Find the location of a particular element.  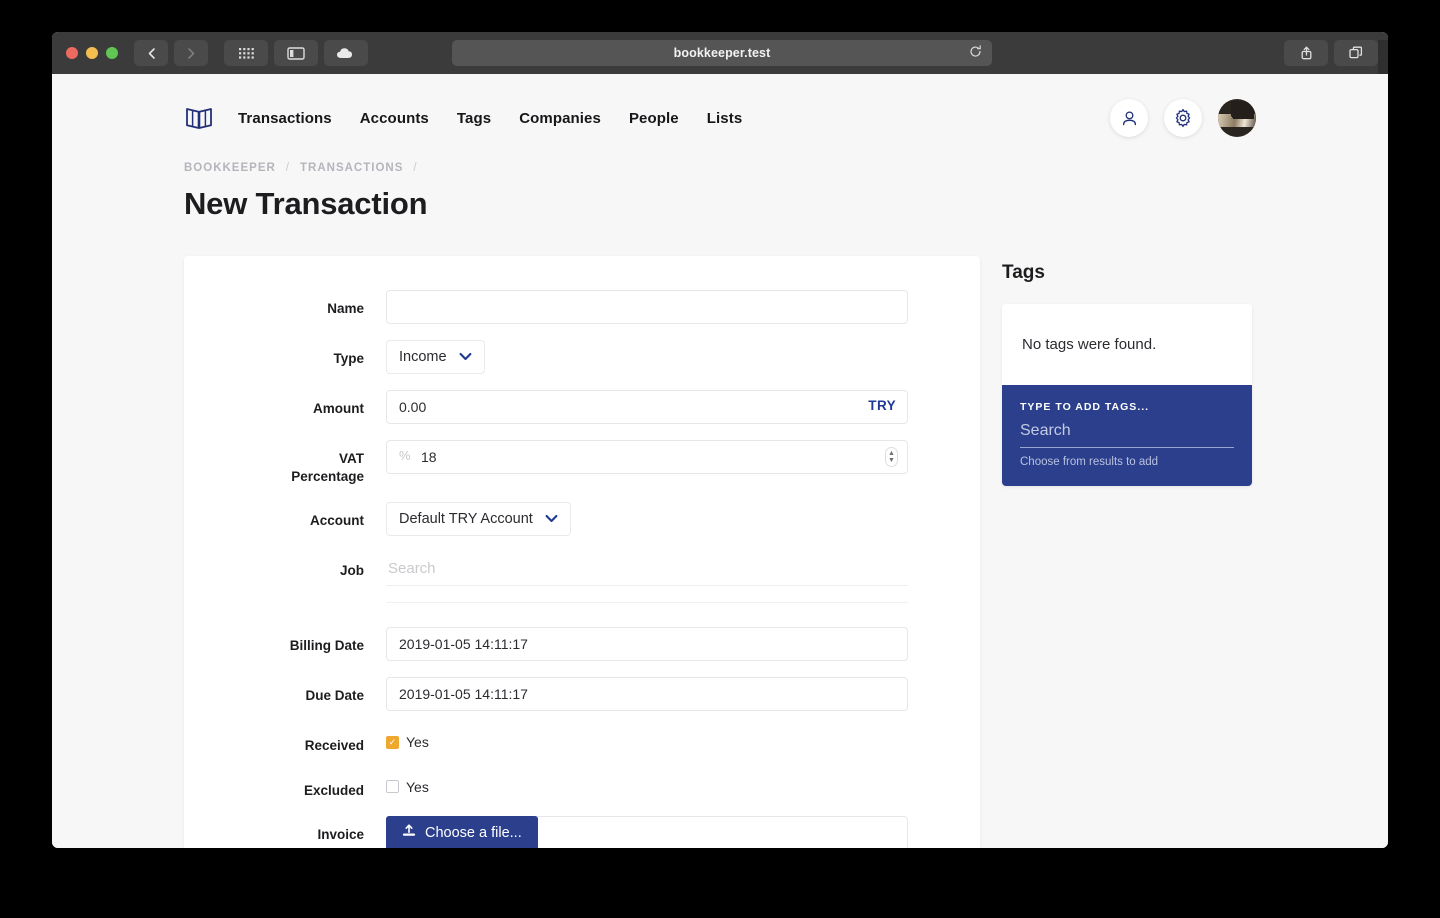

job-label: Job is located at coordinates (351, 571).